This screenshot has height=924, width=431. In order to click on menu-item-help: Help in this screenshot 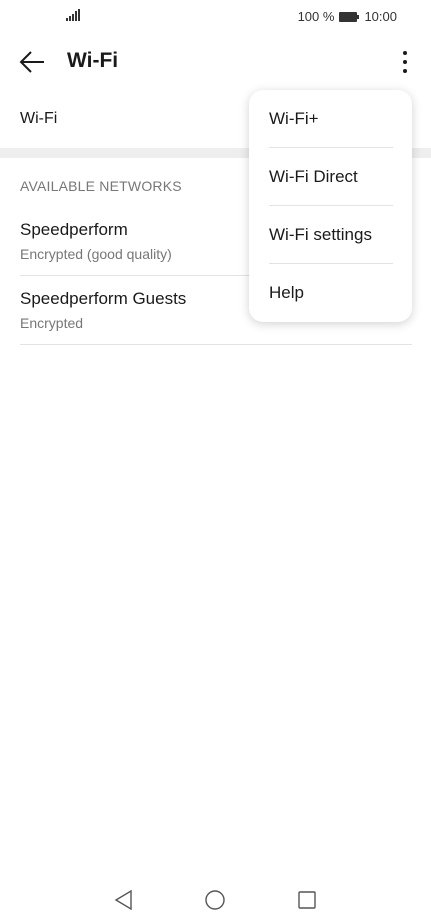, I will do `click(330, 293)`.